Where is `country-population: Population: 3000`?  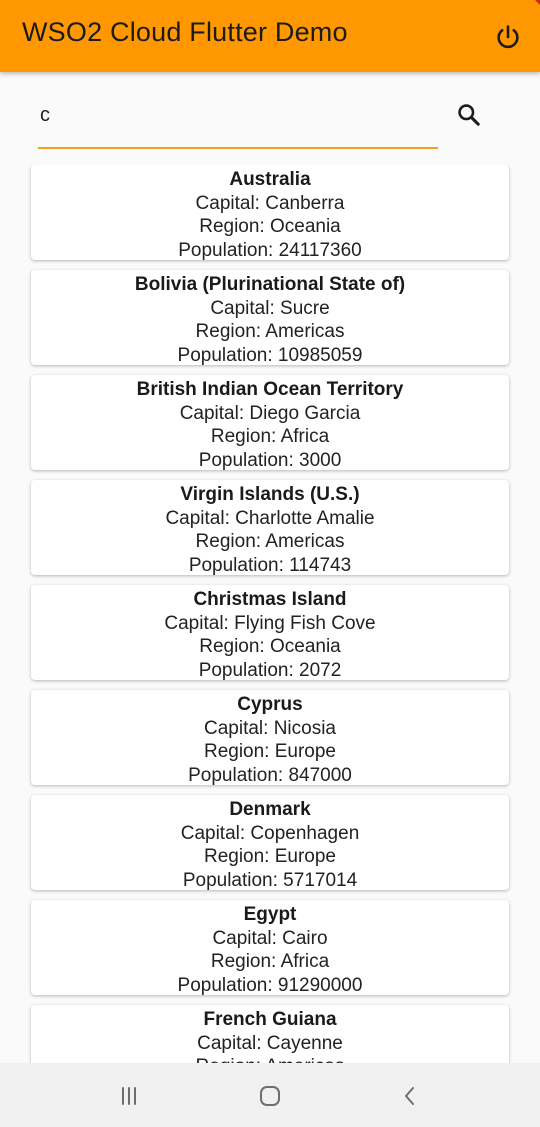 country-population: Population: 3000 is located at coordinates (270, 460).